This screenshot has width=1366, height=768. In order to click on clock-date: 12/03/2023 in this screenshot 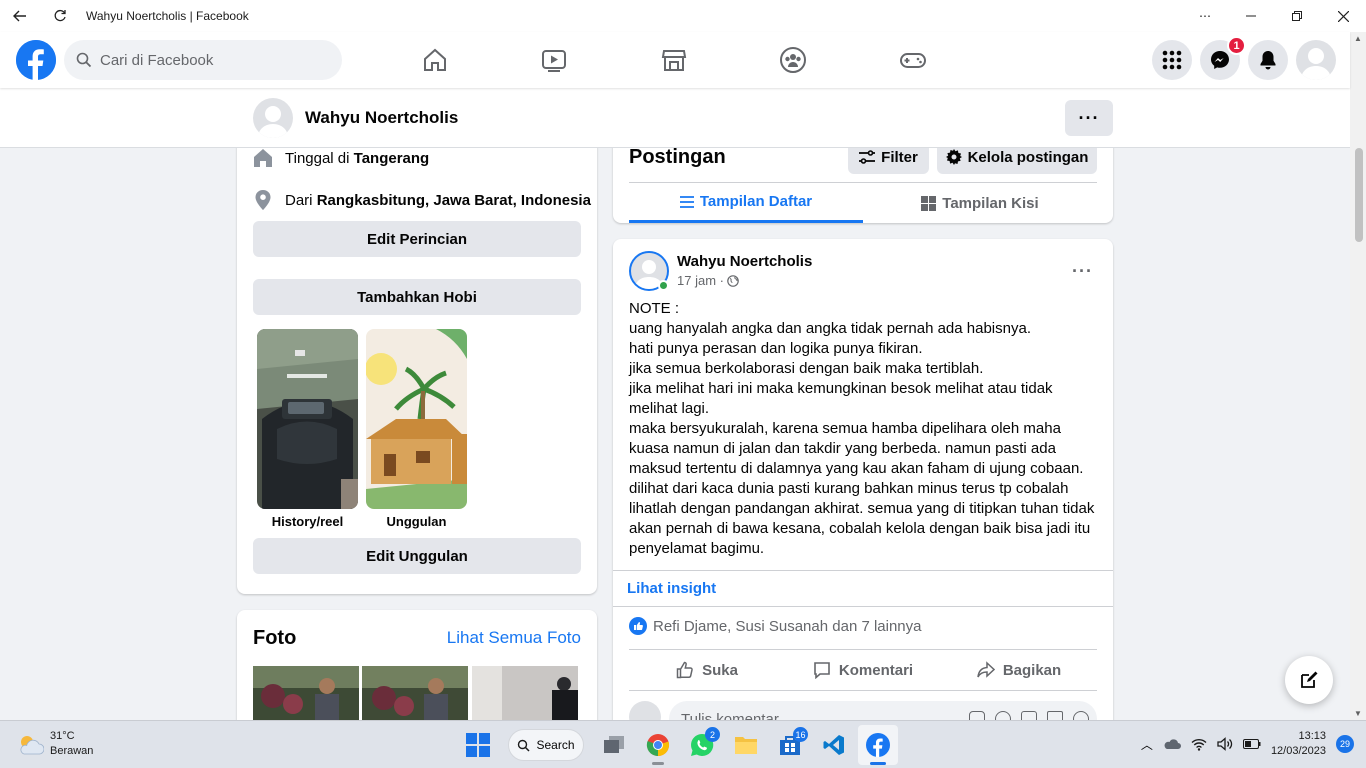, I will do `click(1298, 751)`.